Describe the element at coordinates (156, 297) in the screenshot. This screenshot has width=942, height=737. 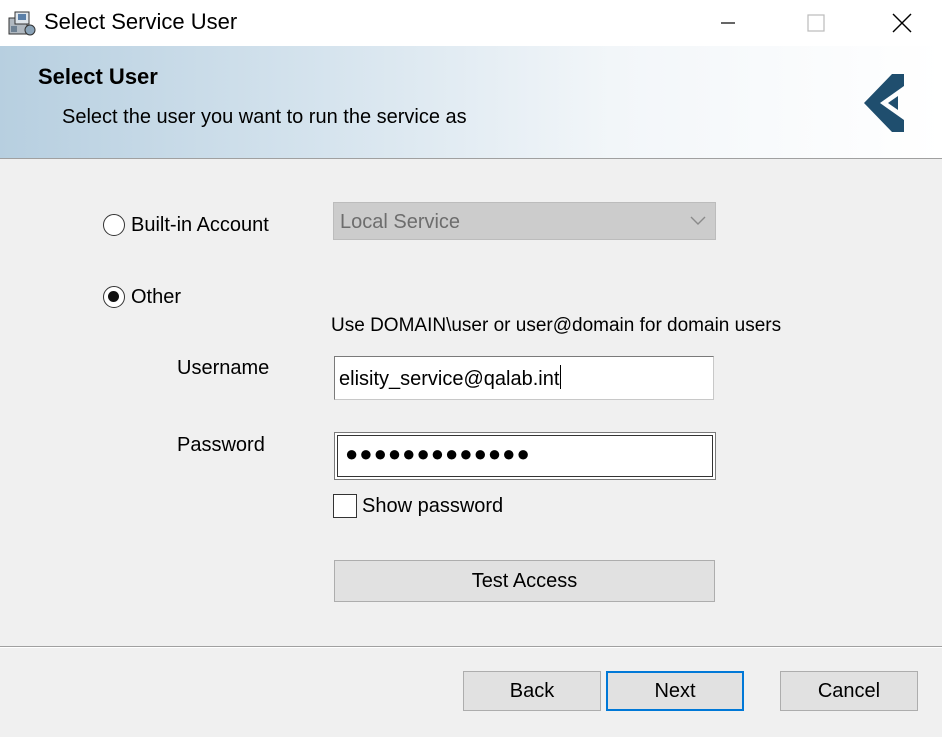
I see `other-account-label: Other` at that location.